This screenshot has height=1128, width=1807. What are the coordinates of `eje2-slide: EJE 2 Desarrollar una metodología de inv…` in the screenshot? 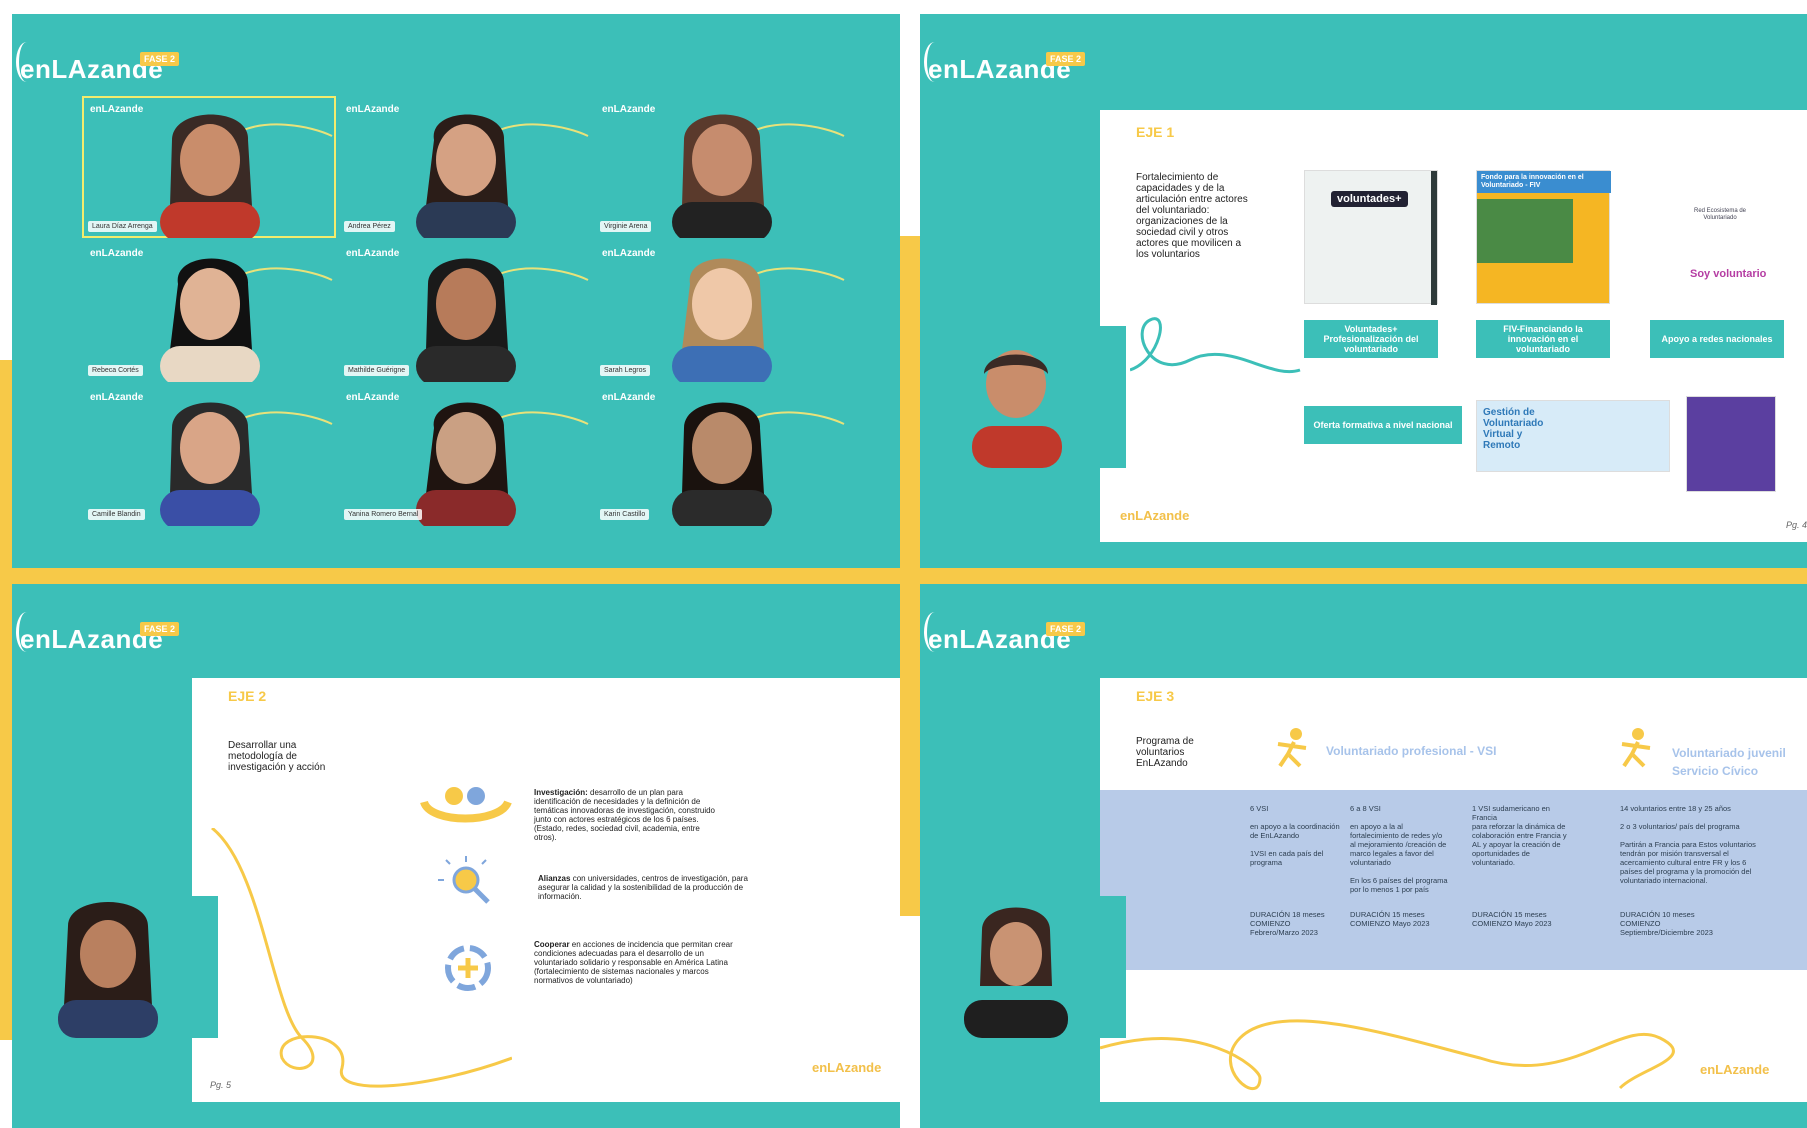 It's located at (546, 890).